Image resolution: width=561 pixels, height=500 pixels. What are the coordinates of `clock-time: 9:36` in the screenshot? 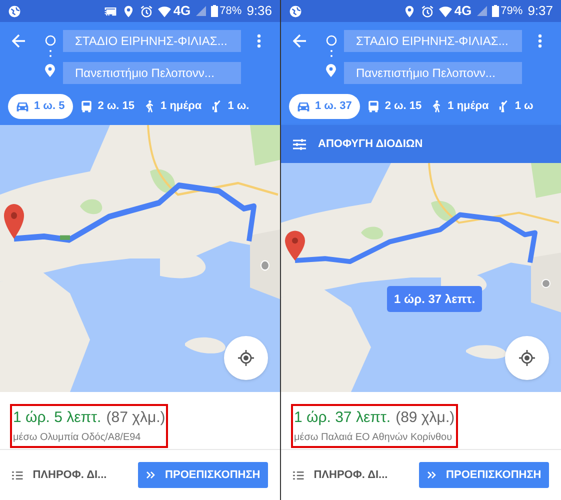 It's located at (259, 11).